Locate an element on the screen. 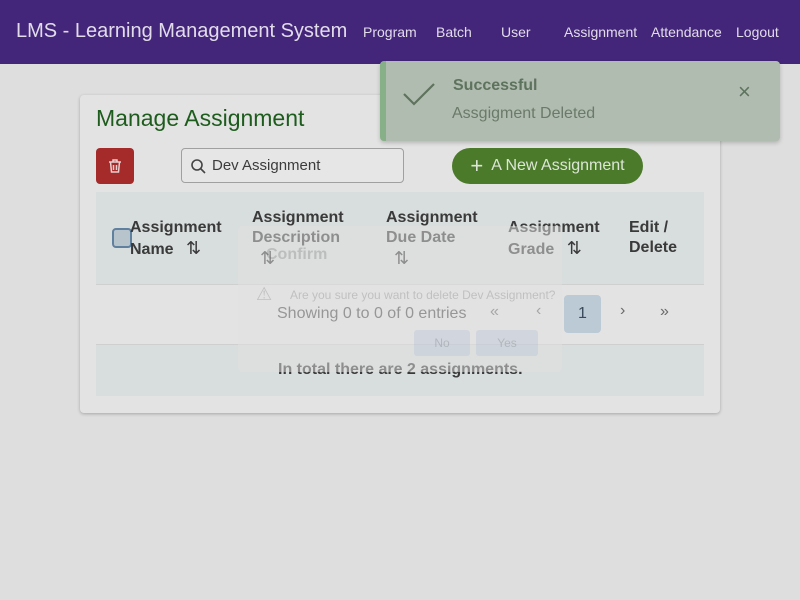 The height and width of the screenshot is (600, 800). delete-selected-button is located at coordinates (115, 166).